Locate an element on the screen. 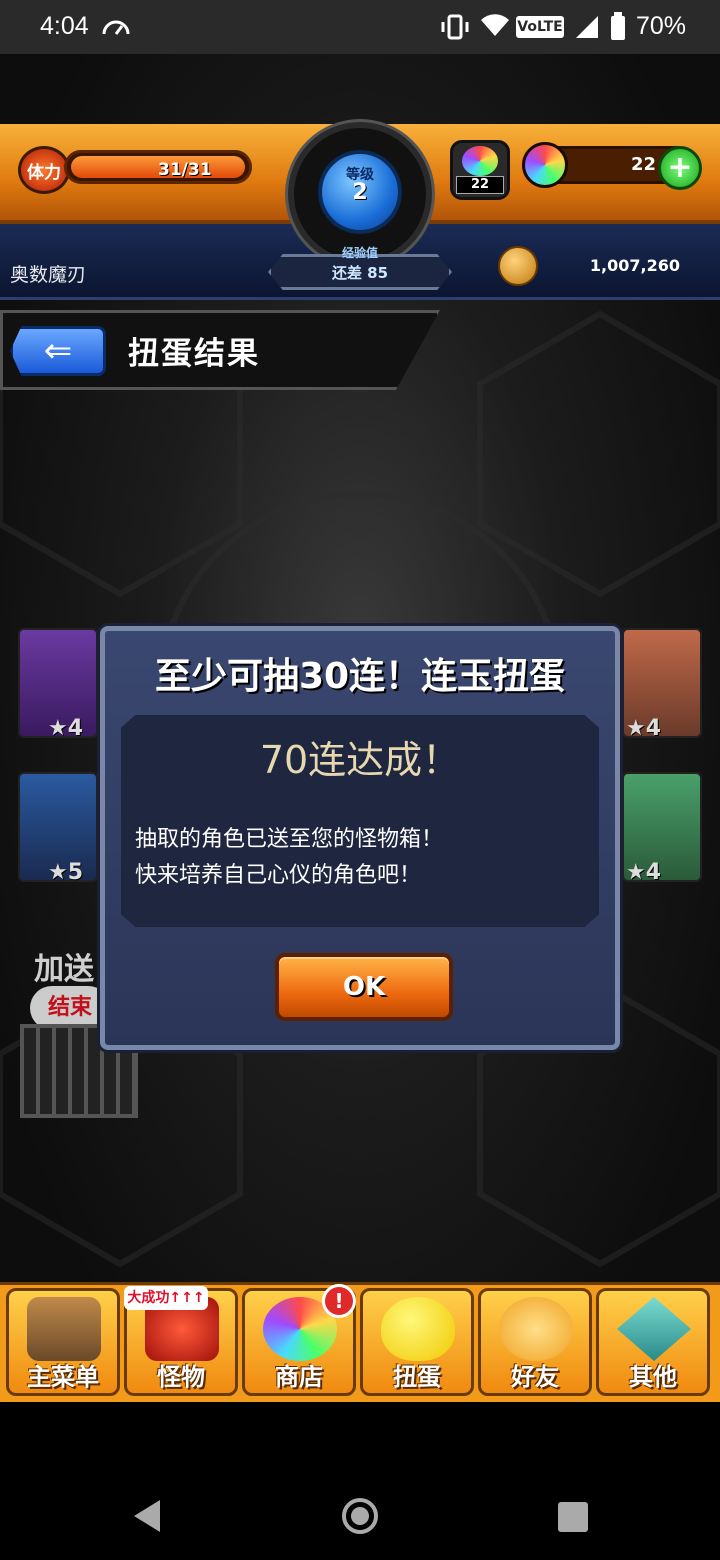 This screenshot has width=720, height=1560. battery-percent: 70% is located at coordinates (661, 26).